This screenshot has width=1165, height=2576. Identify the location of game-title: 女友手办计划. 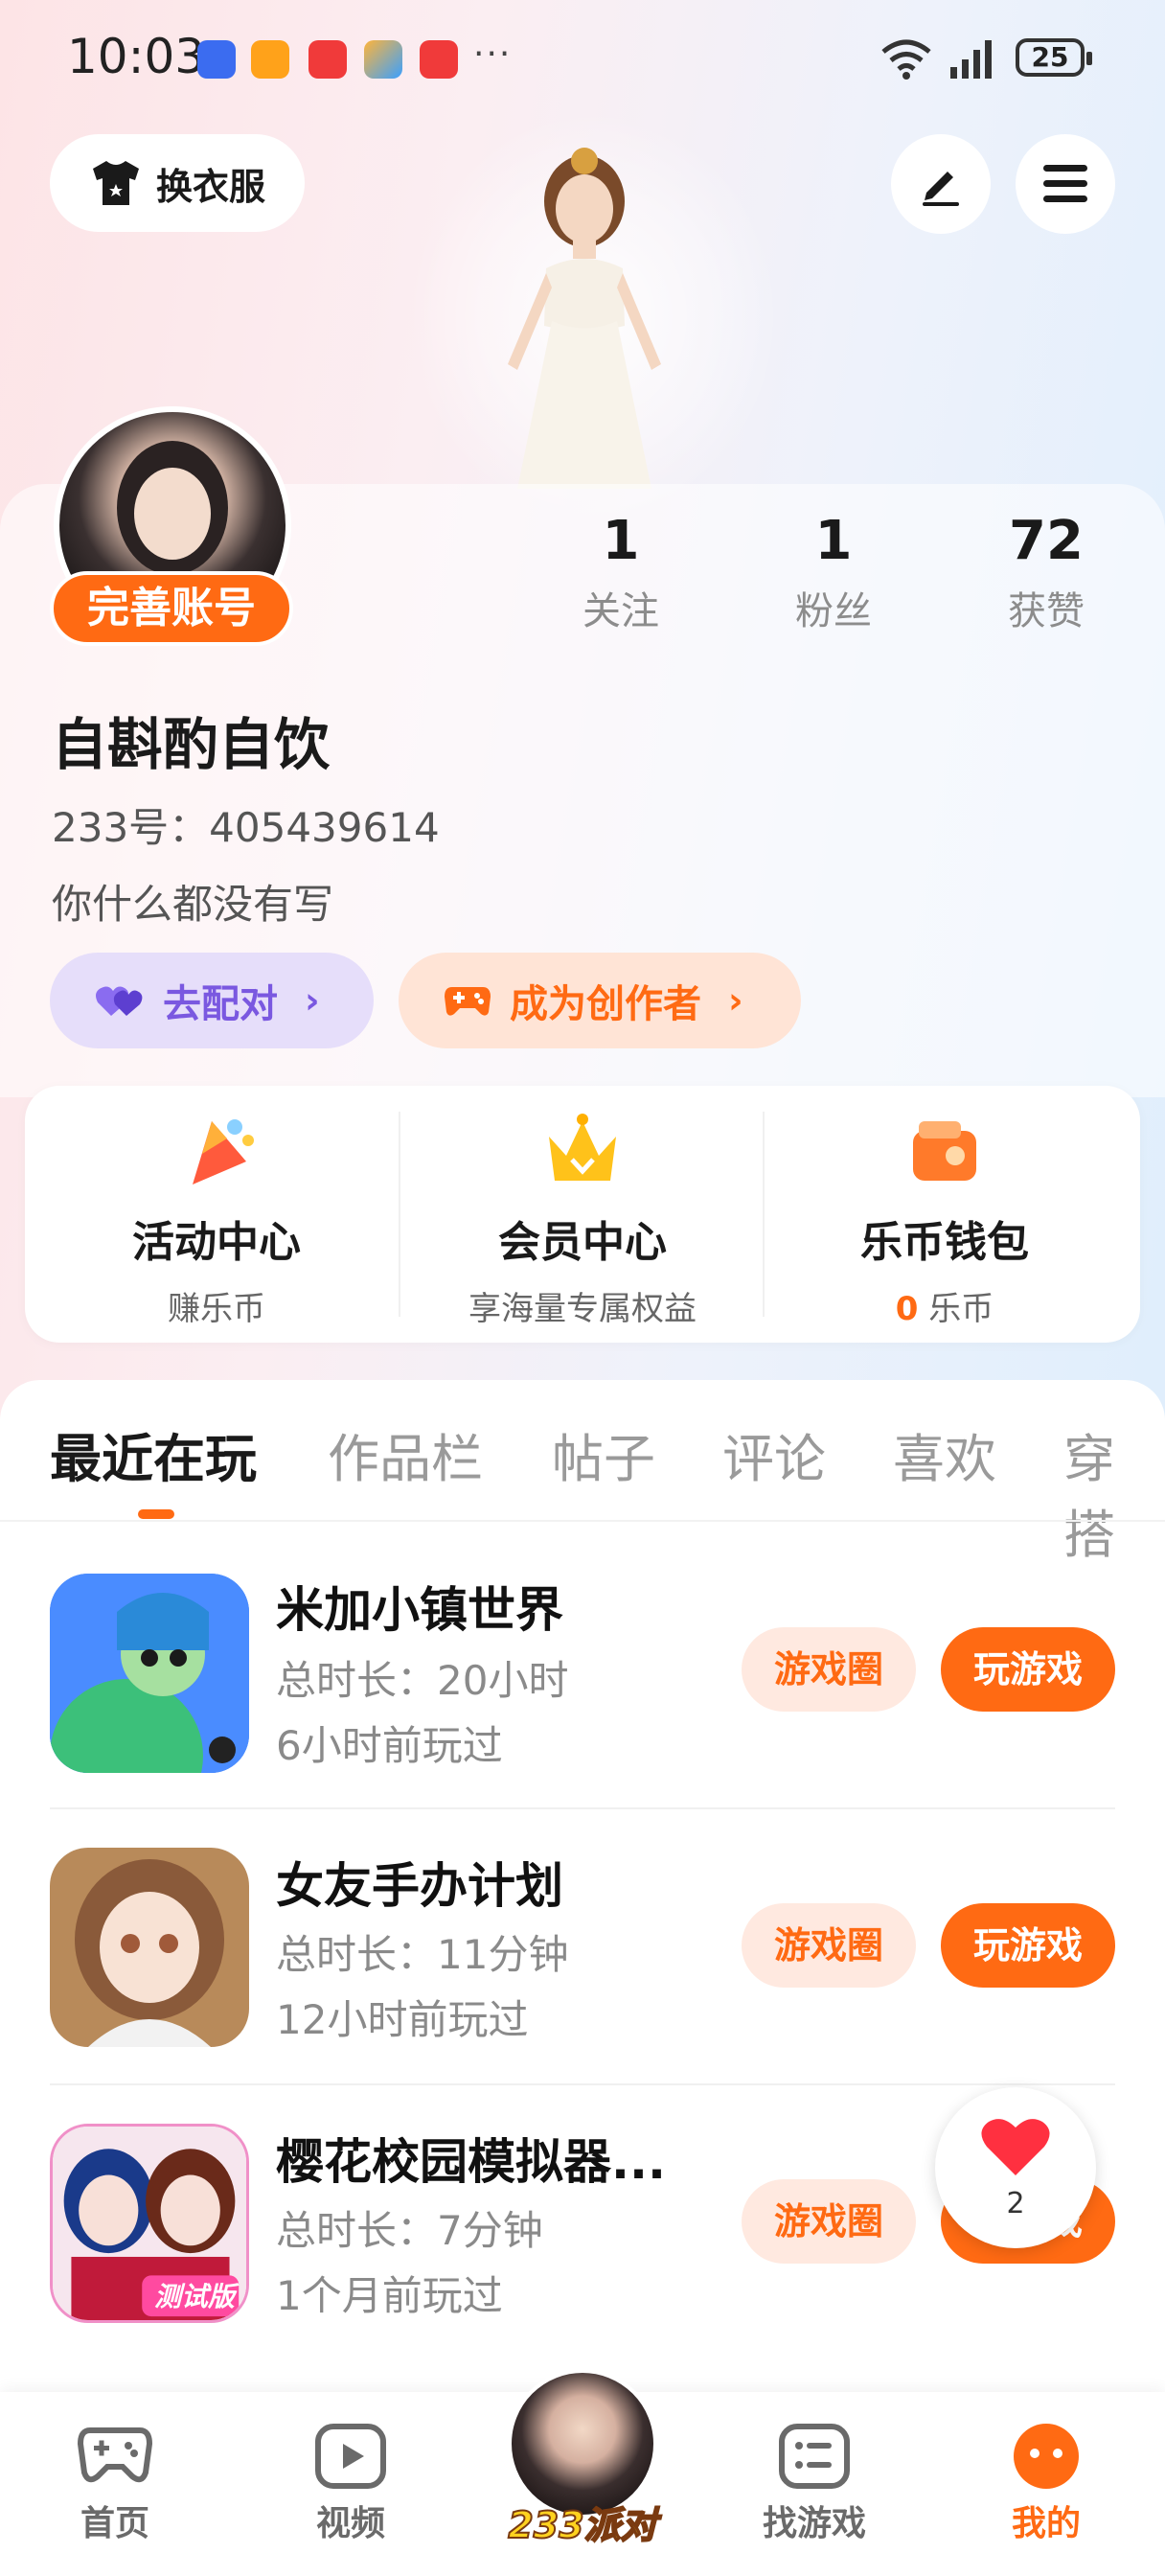
(420, 1886).